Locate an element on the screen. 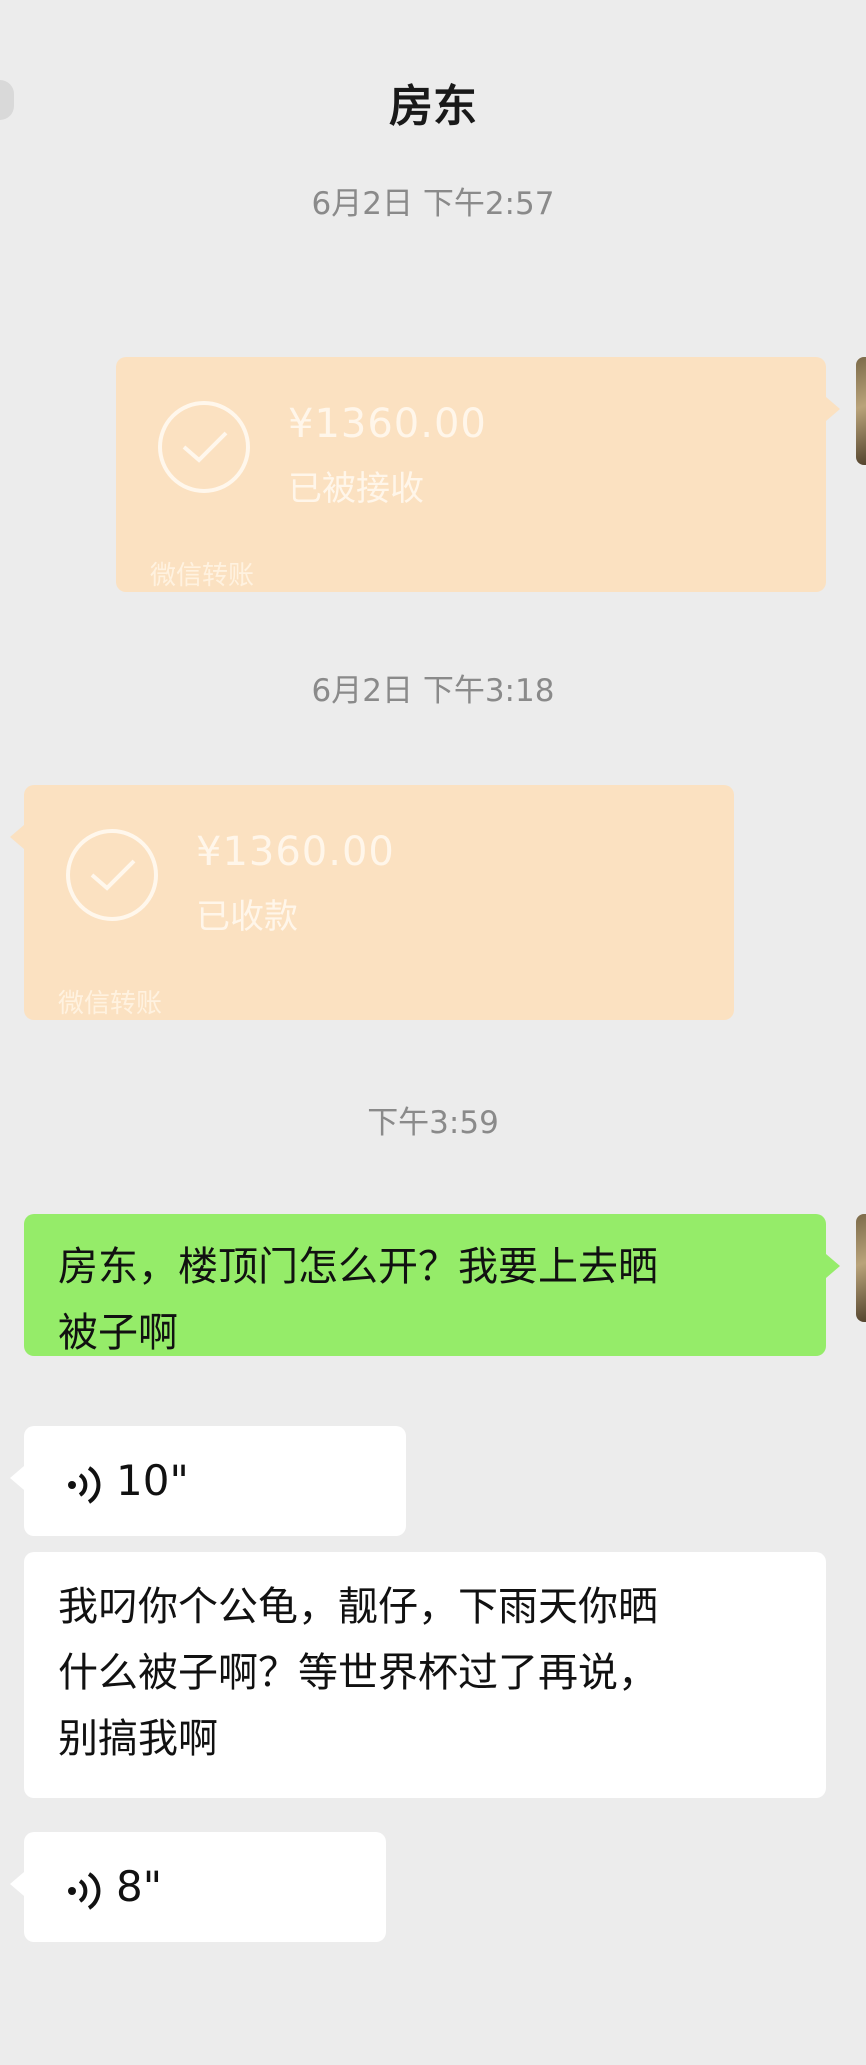  message-text-line: 别搞我啊 is located at coordinates (138, 1739).